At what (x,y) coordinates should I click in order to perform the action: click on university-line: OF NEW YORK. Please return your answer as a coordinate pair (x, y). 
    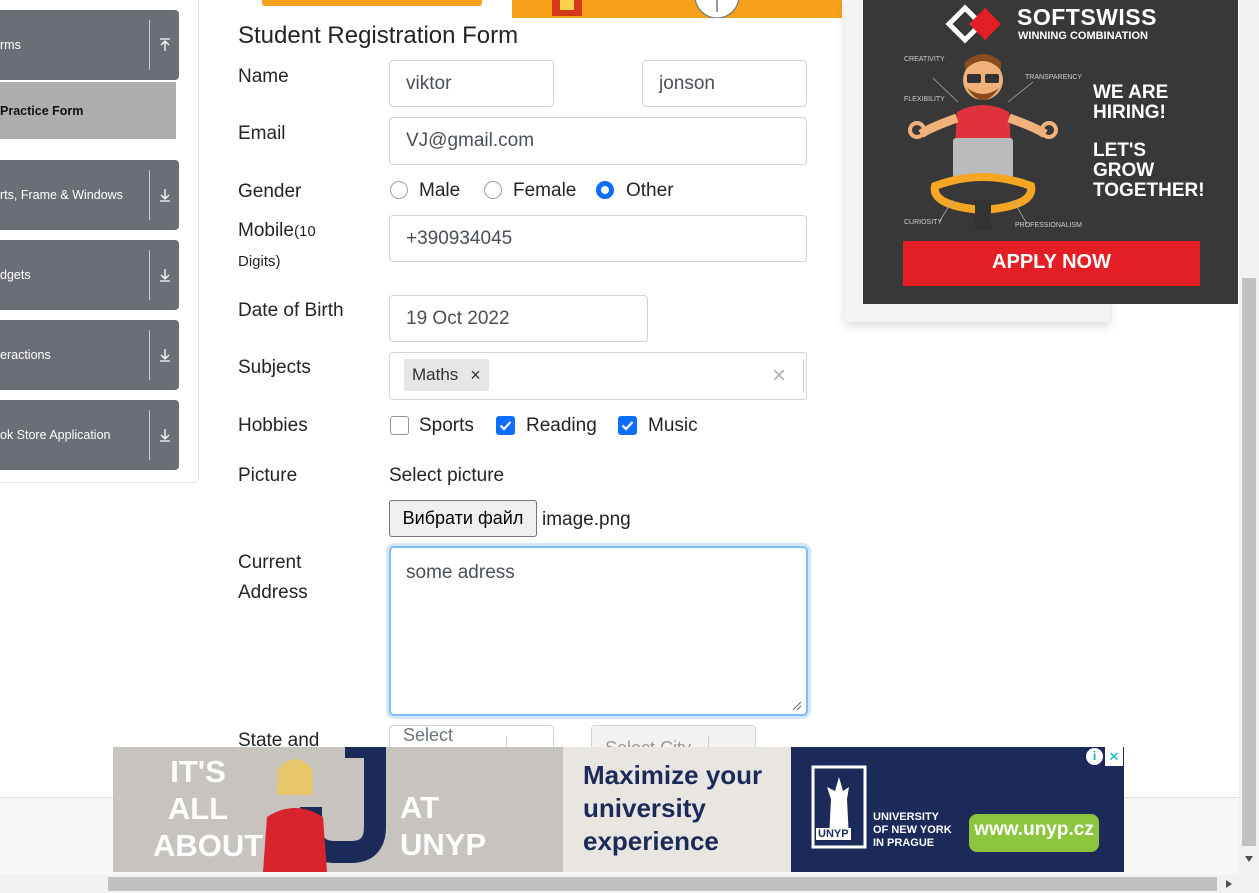
    Looking at the image, I should click on (912, 830).